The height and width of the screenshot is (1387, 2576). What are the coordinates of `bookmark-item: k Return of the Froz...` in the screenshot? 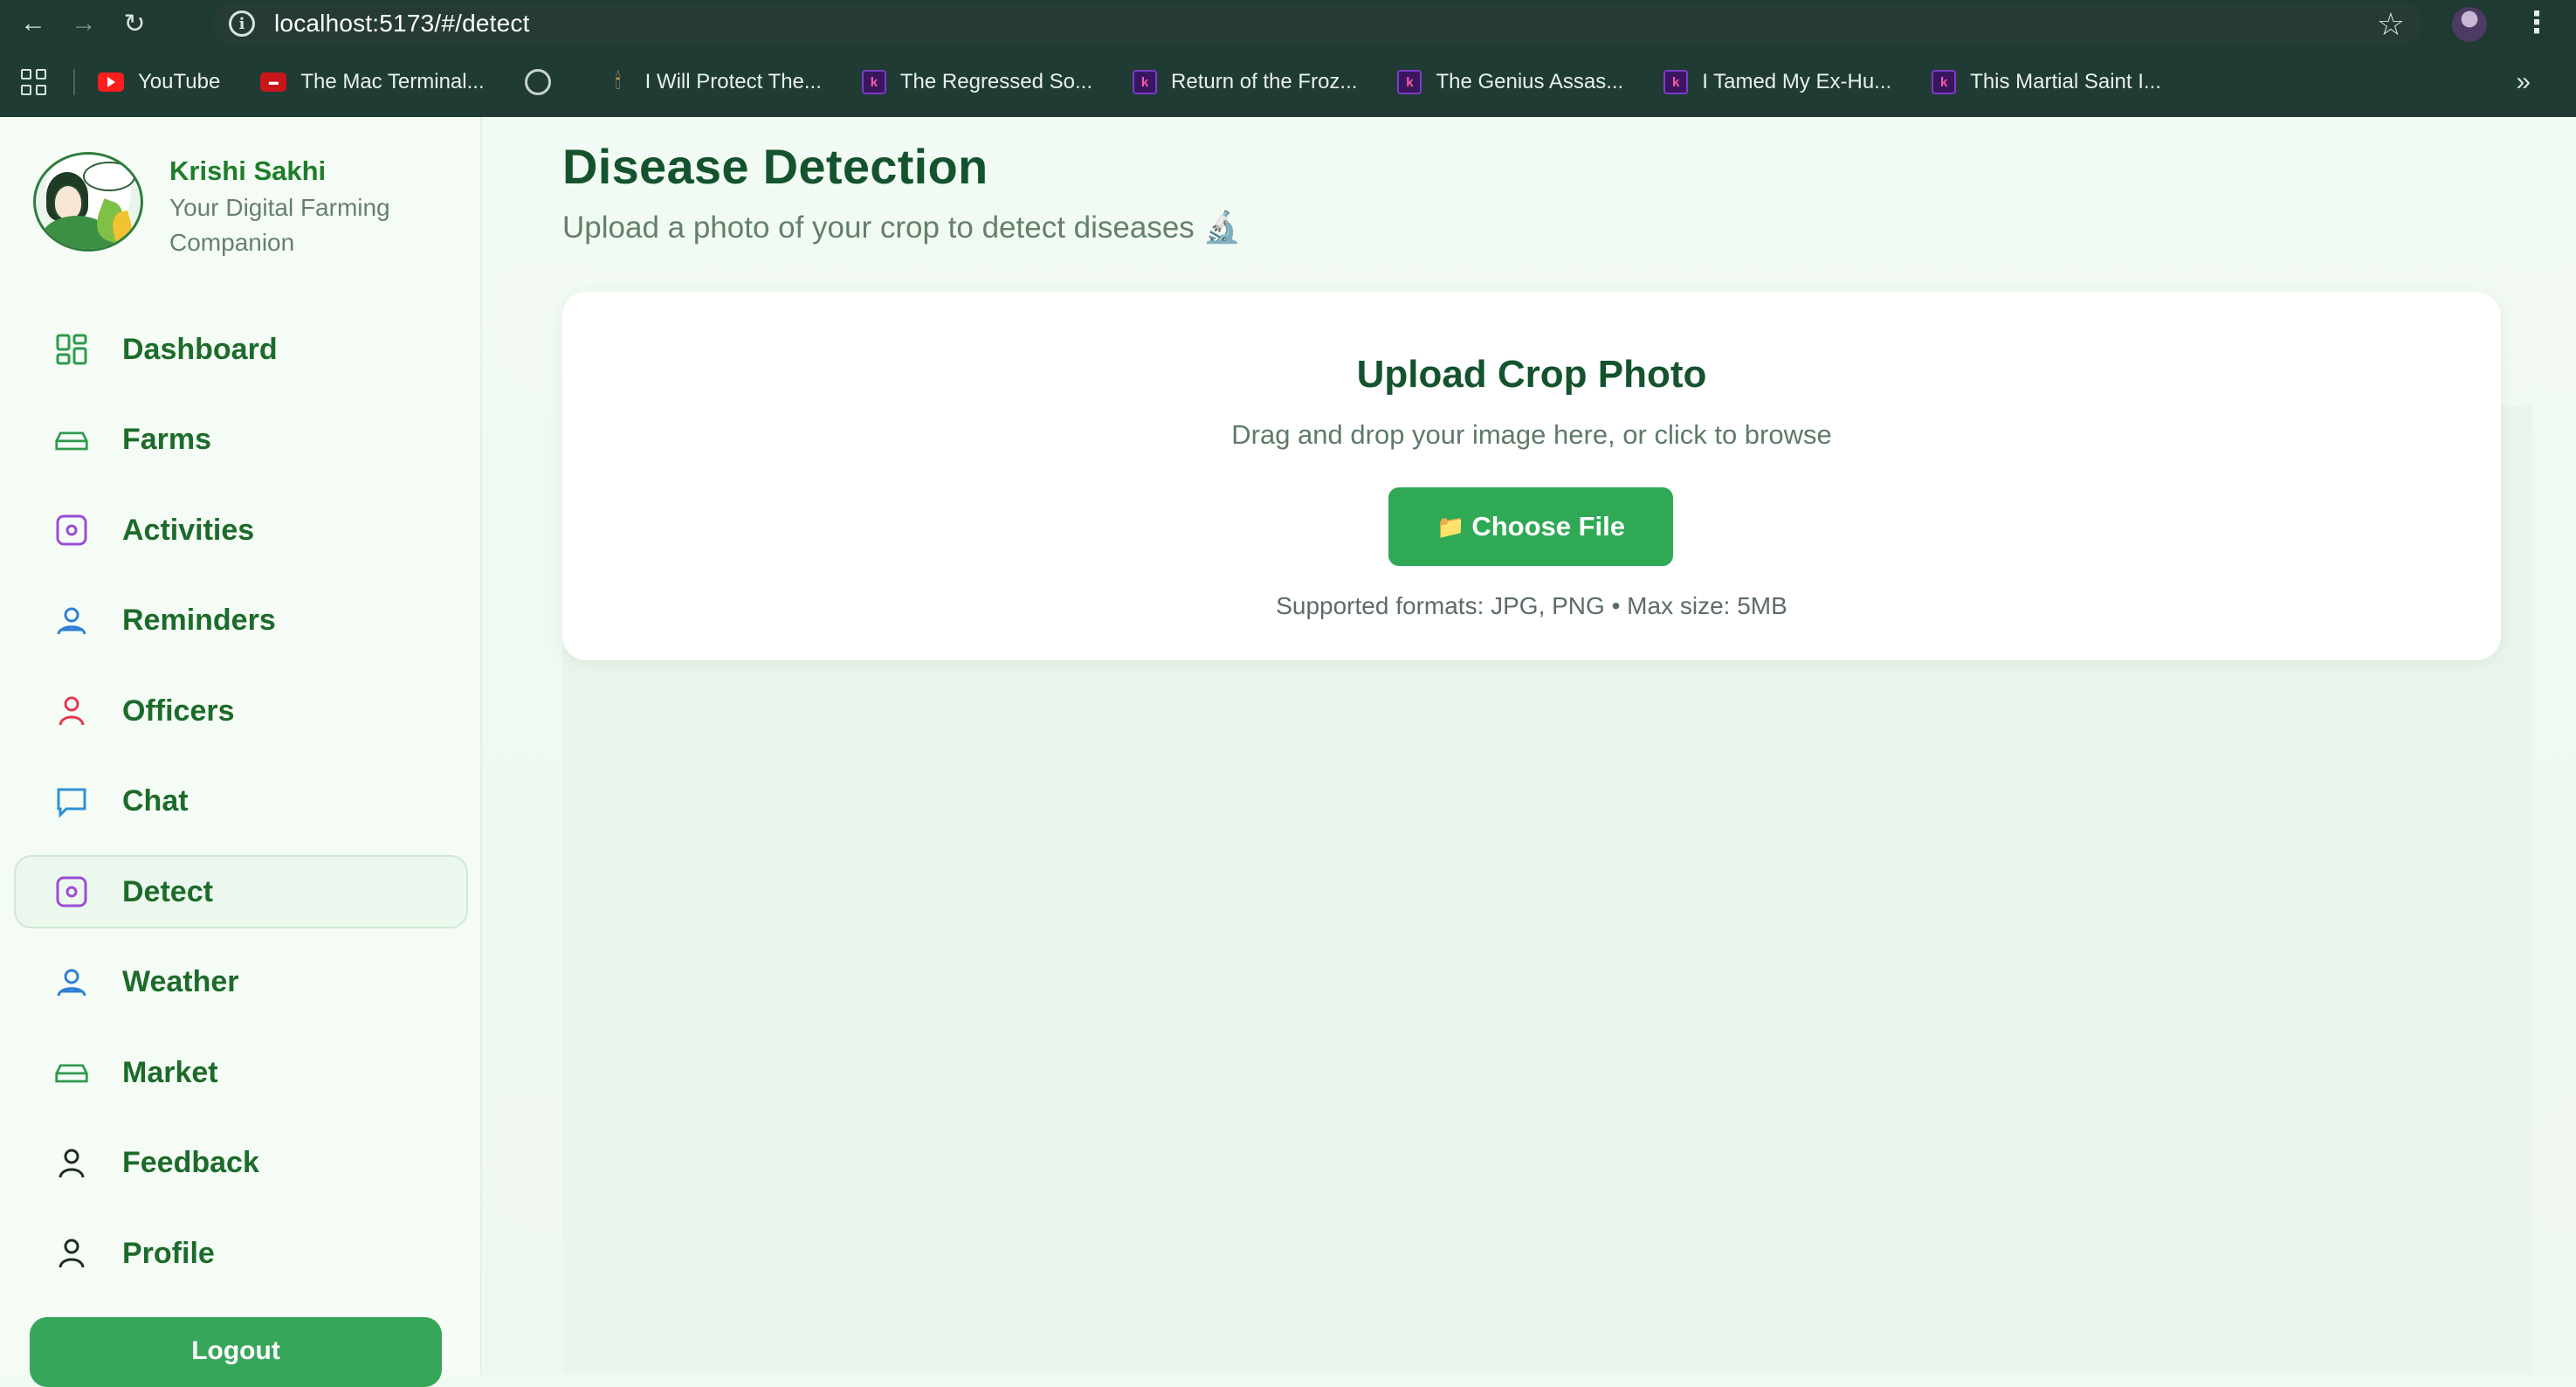 It's located at (1245, 82).